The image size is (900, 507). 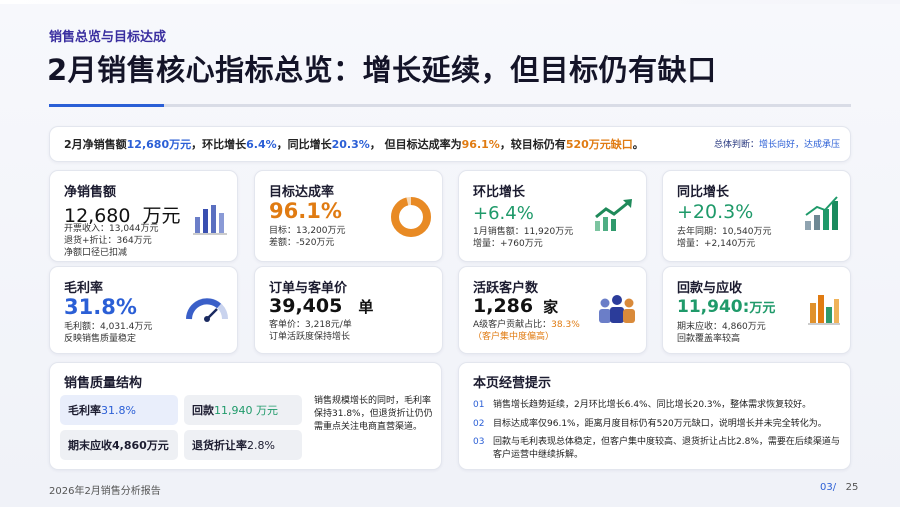 What do you see at coordinates (84, 410) in the screenshot?
I see `pill-label: 毛利率` at bounding box center [84, 410].